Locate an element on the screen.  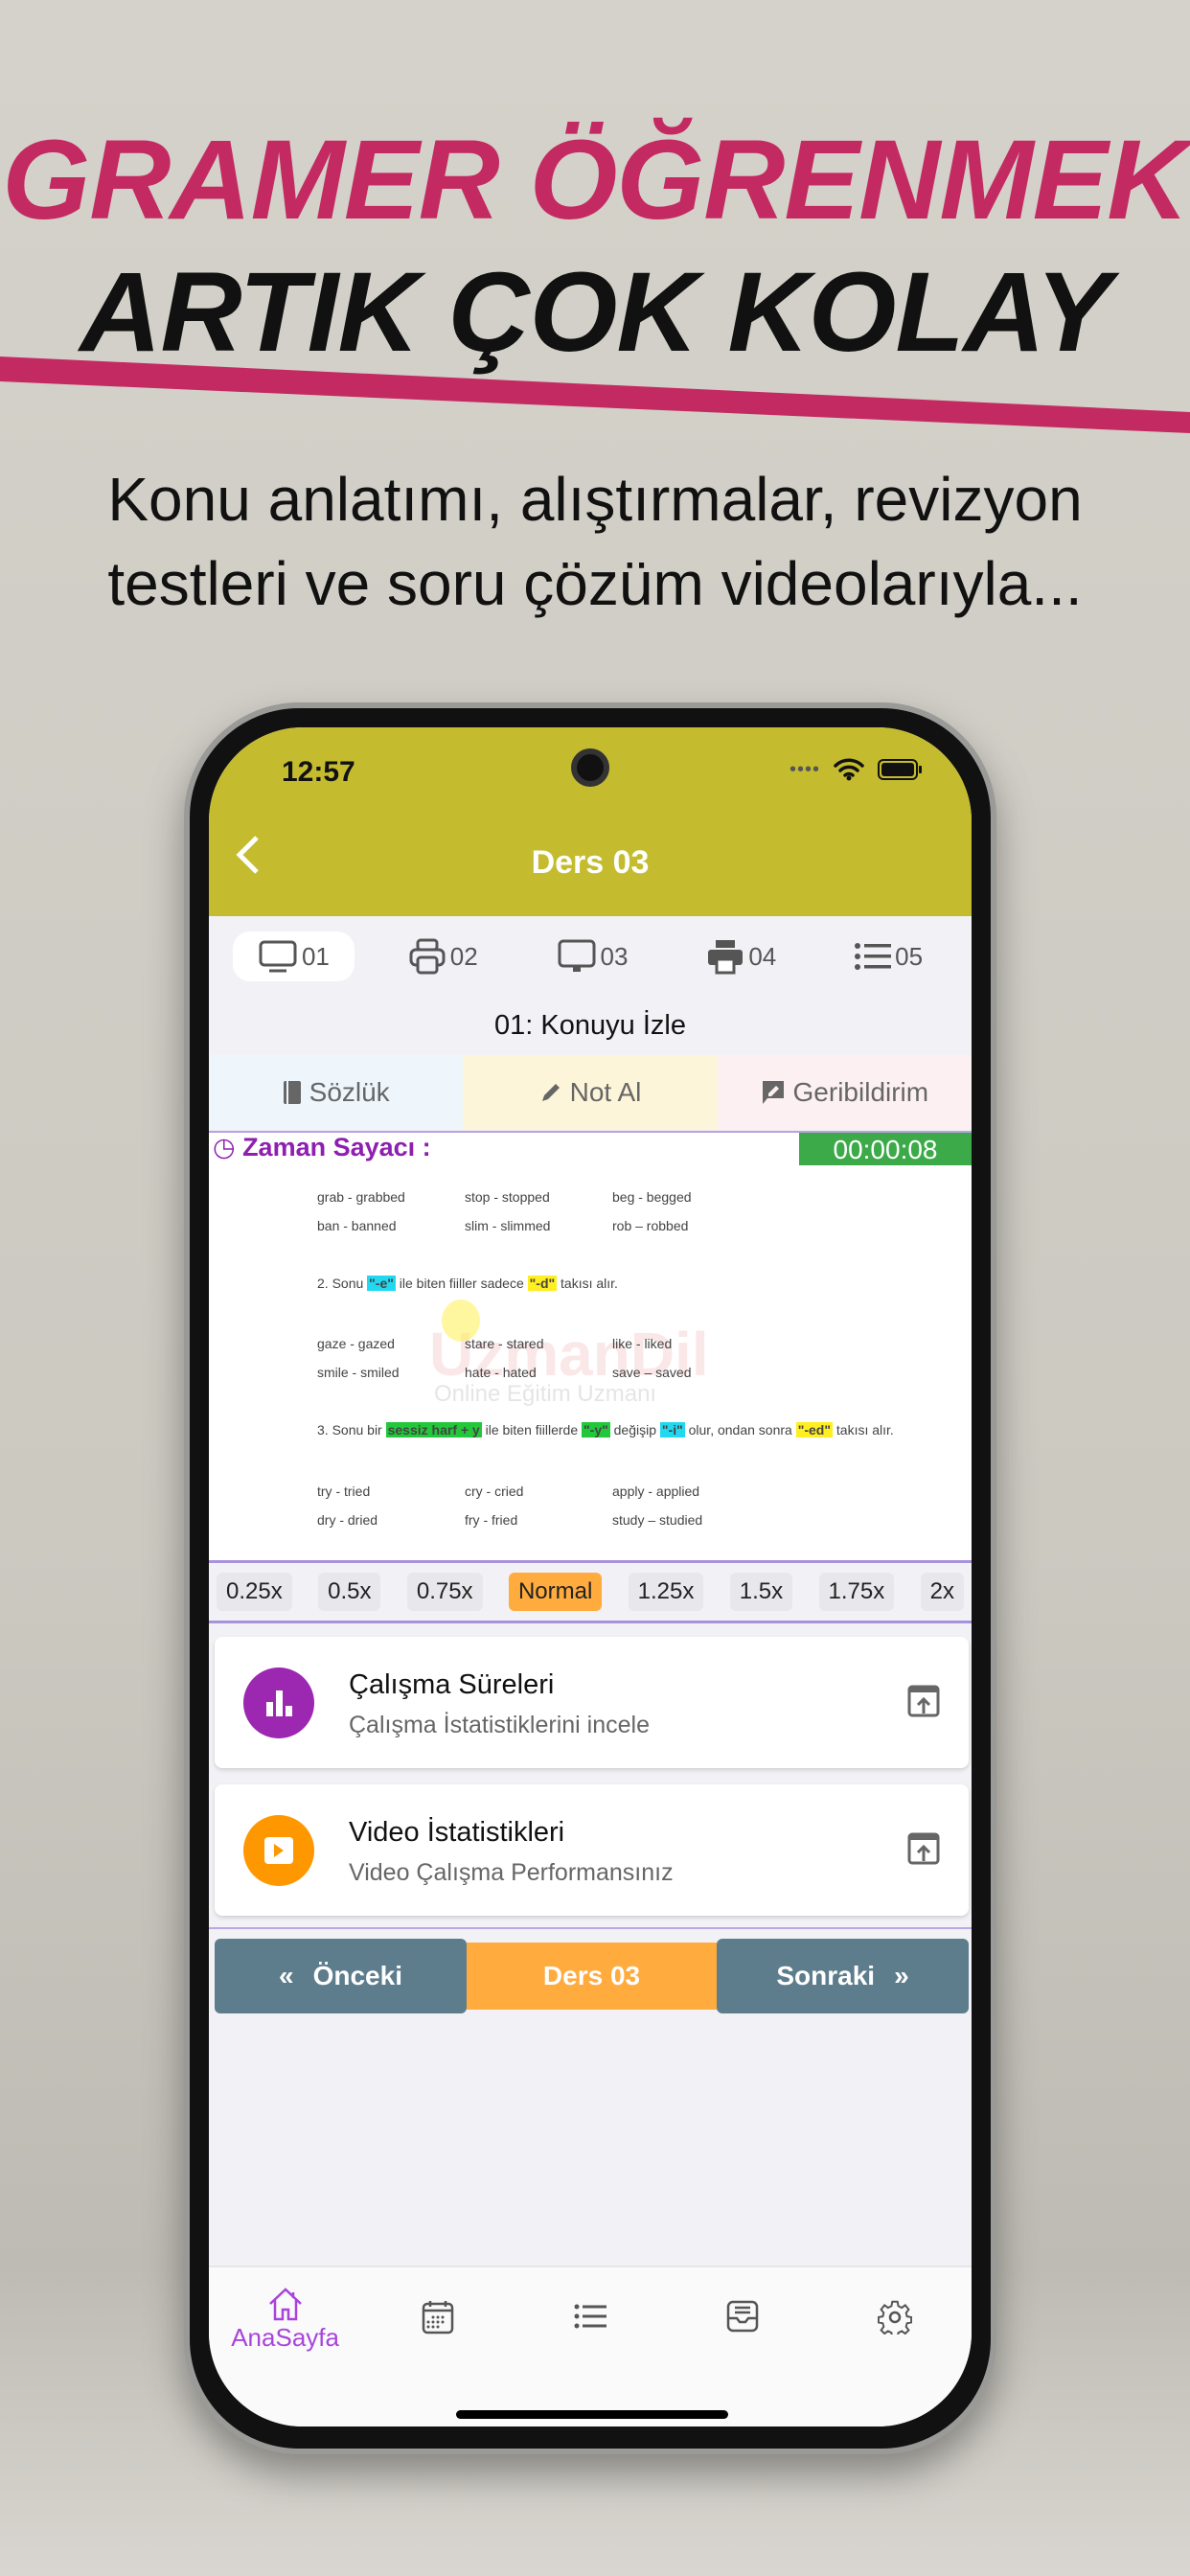
tab-05: 05 is located at coordinates (889, 956).